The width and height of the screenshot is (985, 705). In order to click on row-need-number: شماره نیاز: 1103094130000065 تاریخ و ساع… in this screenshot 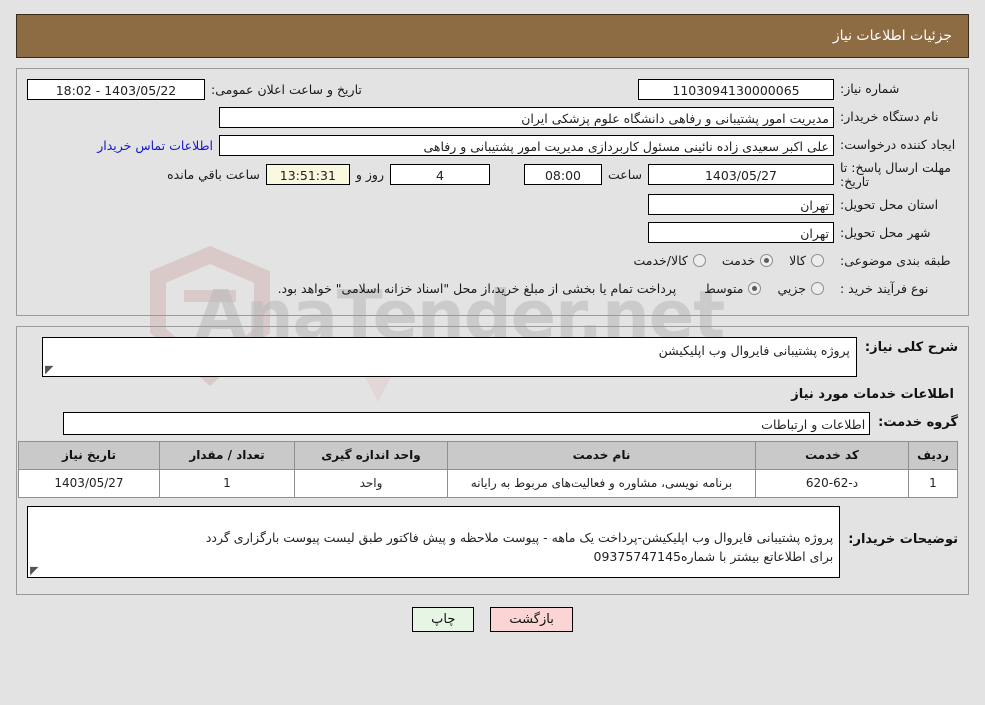, I will do `click(492, 89)`.